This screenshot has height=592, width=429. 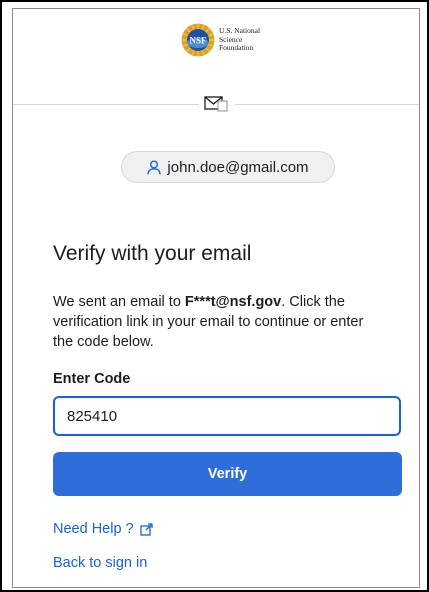 I want to click on mail-icon, so click(x=216, y=104).